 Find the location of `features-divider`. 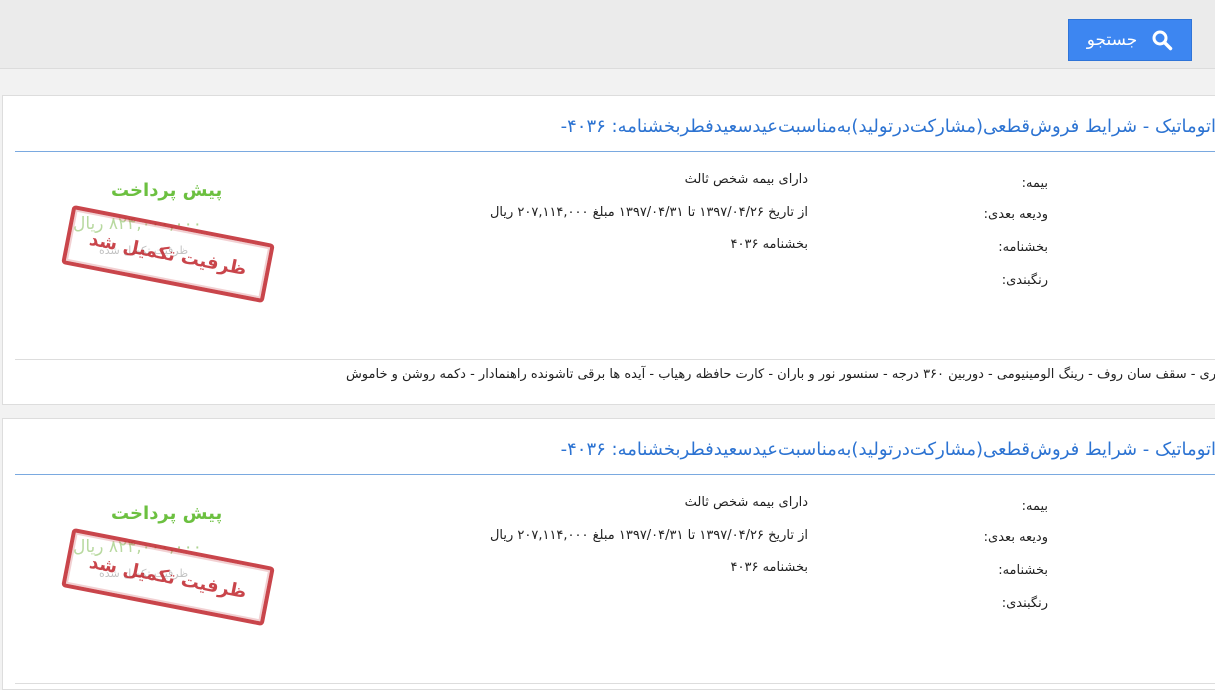

features-divider is located at coordinates (615, 359).